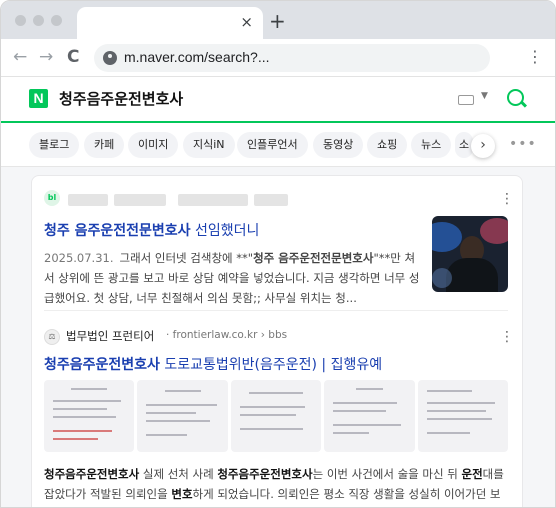 Image resolution: width=556 pixels, height=508 pixels. Describe the element at coordinates (102, 365) in the screenshot. I see `result2-title-bold: 청주음주운전변호사` at that location.